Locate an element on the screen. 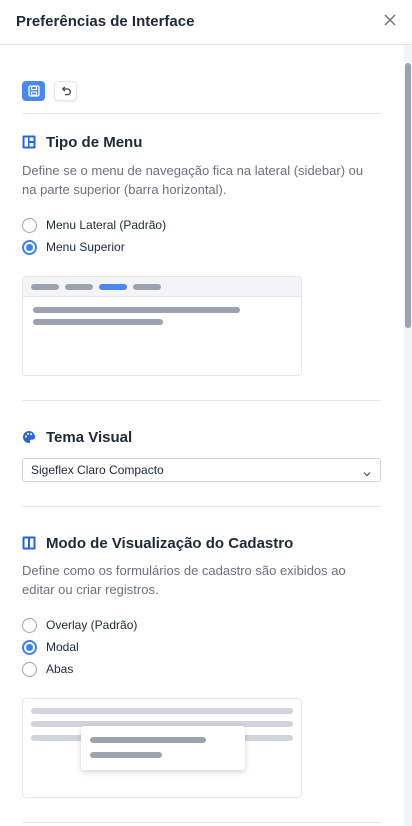  menu-type-title: Tipo de Menu is located at coordinates (94, 142).